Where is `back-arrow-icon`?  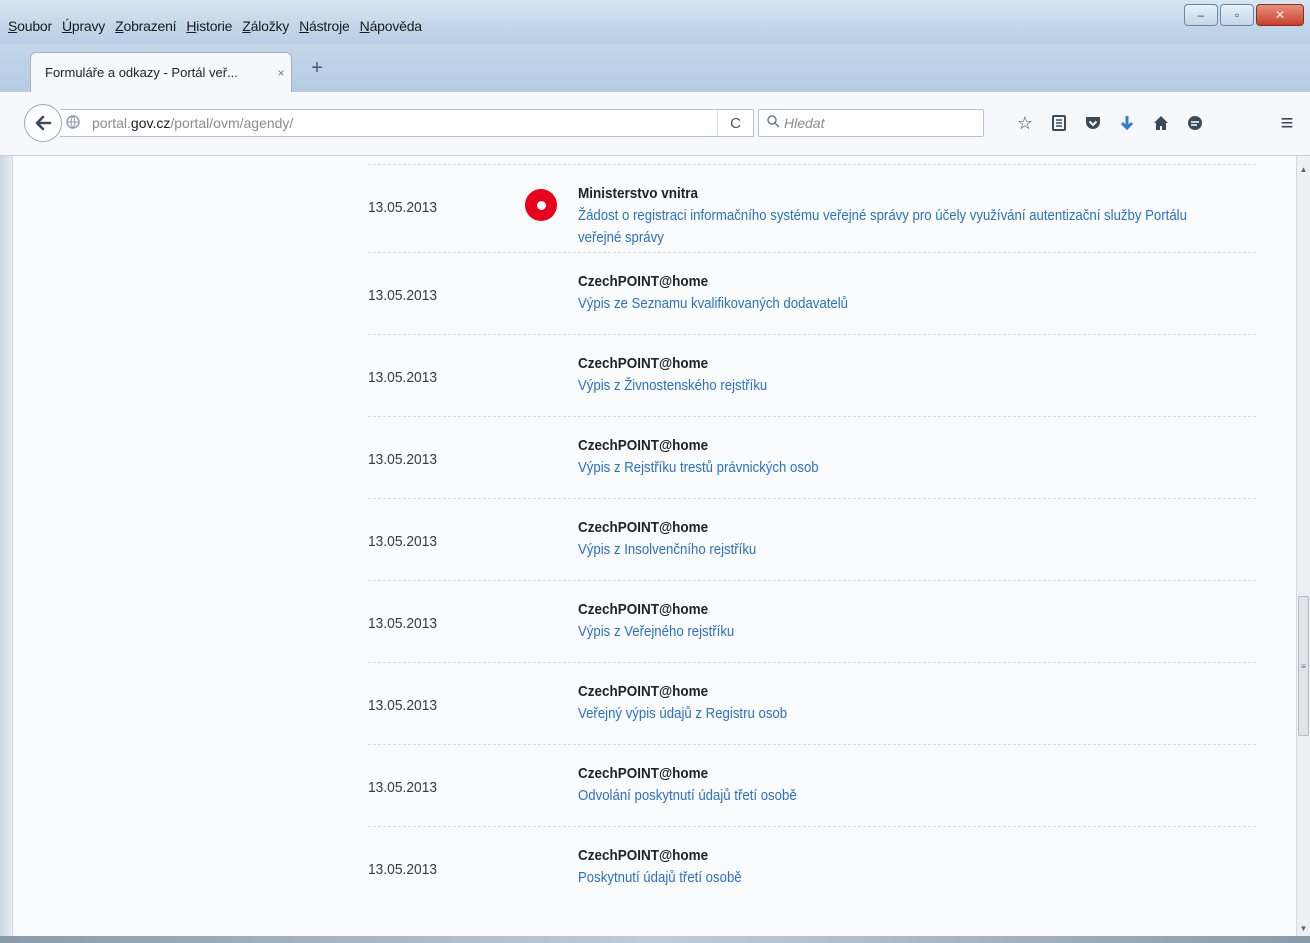 back-arrow-icon is located at coordinates (43, 123).